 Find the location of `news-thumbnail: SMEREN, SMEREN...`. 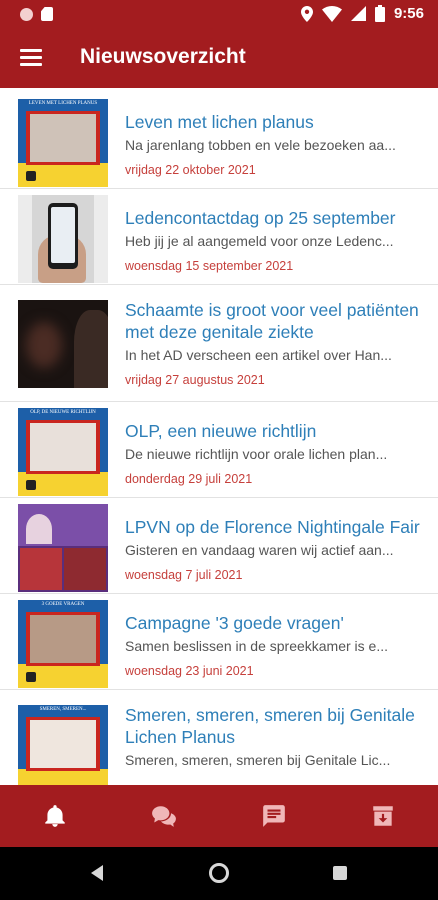

news-thumbnail: SMEREN, SMEREN... is located at coordinates (63, 745).